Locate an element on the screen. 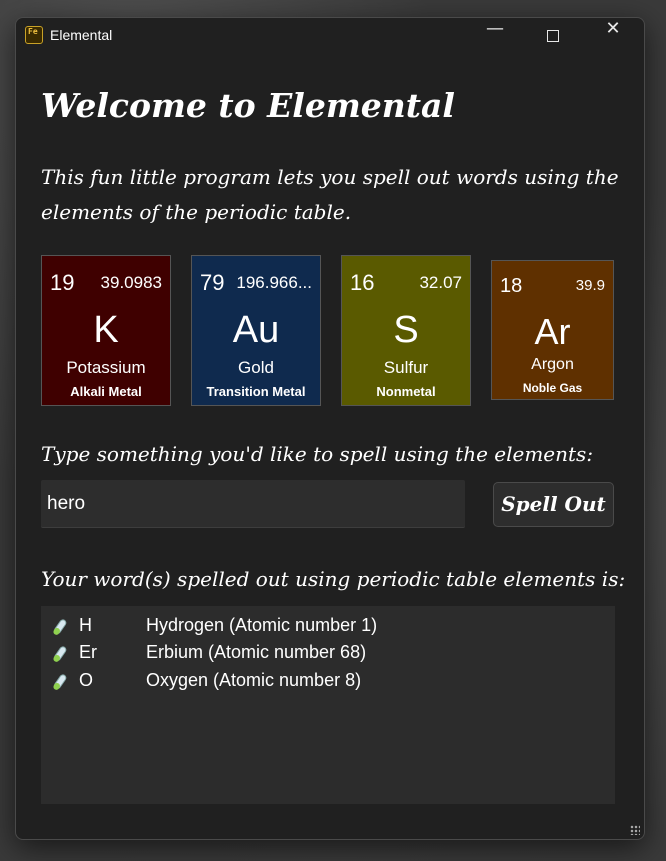  tile-name: Argon is located at coordinates (552, 364).